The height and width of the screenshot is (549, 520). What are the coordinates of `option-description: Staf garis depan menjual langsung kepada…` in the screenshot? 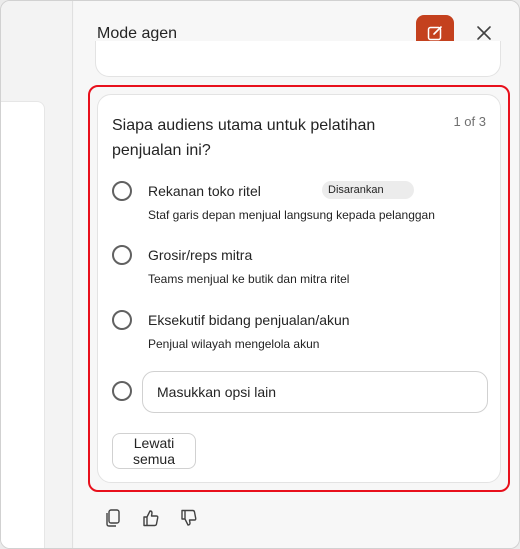 It's located at (291, 215).